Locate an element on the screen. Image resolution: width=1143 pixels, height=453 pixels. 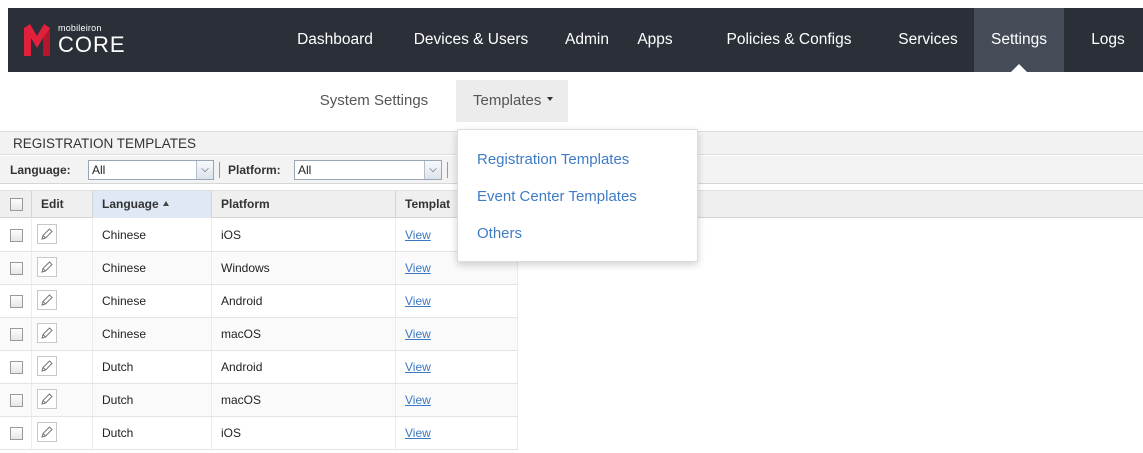
active-indicator-caret is located at coordinates (1019, 68).